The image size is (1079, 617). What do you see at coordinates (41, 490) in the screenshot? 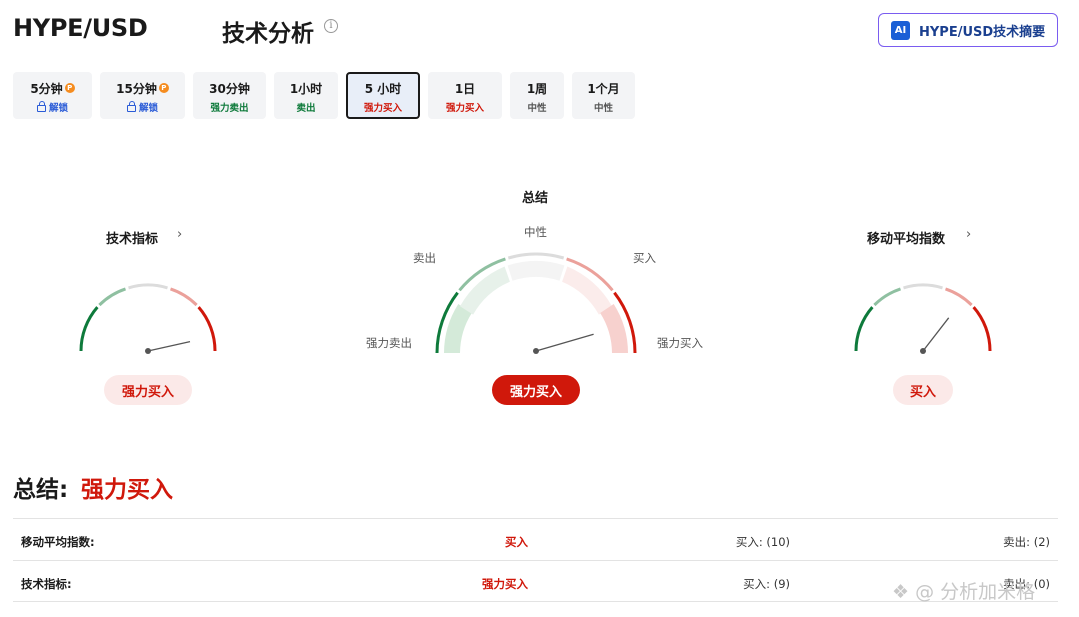
I see `summary-heading: 总结:` at bounding box center [41, 490].